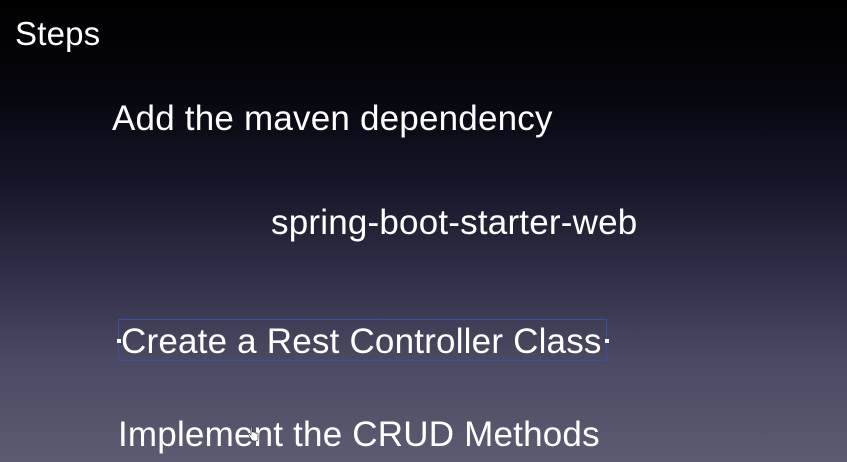 This screenshot has width=847, height=462. I want to click on step-implement-crud-methods: Implement the CRUD Methods, so click(359, 434).